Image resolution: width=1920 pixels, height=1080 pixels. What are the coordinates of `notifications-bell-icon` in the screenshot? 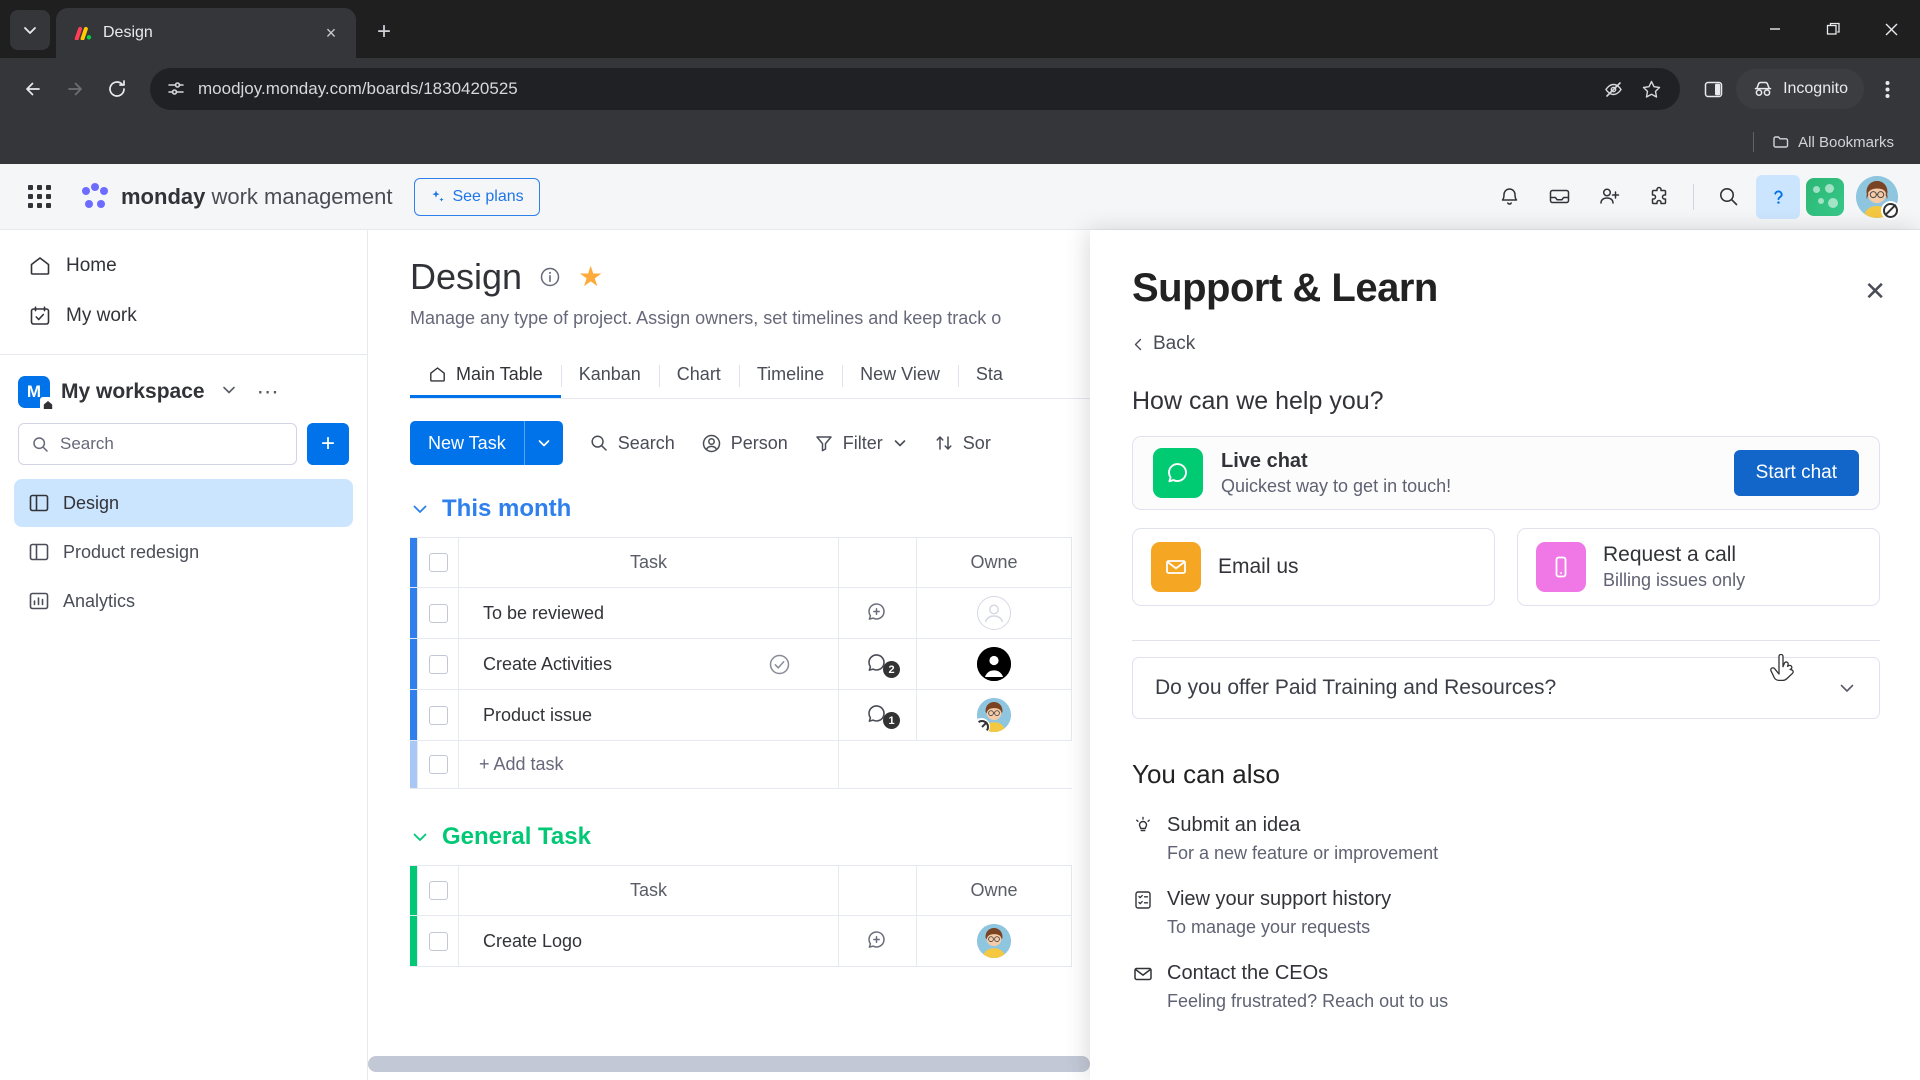 It's located at (1509, 197).